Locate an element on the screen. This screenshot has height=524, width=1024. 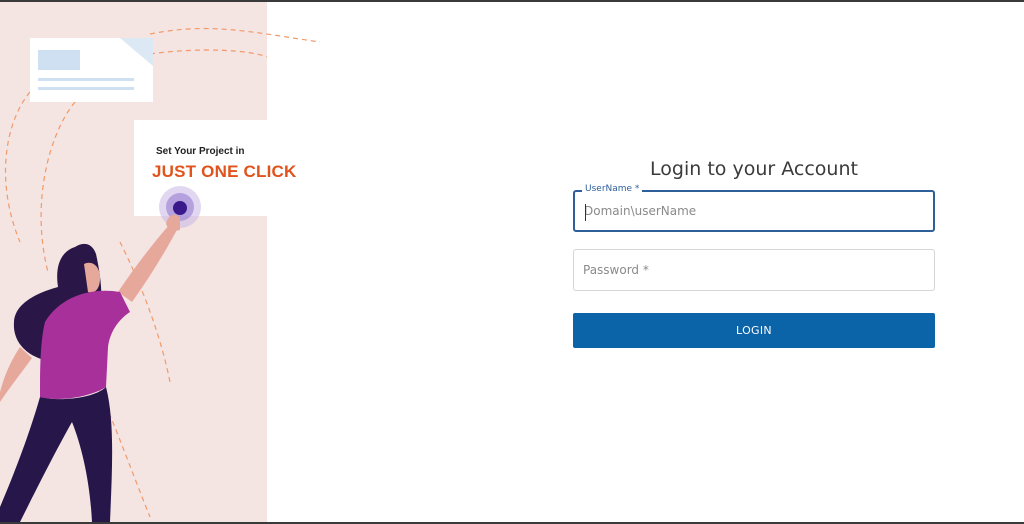
username-field: UserName * is located at coordinates (754, 208).